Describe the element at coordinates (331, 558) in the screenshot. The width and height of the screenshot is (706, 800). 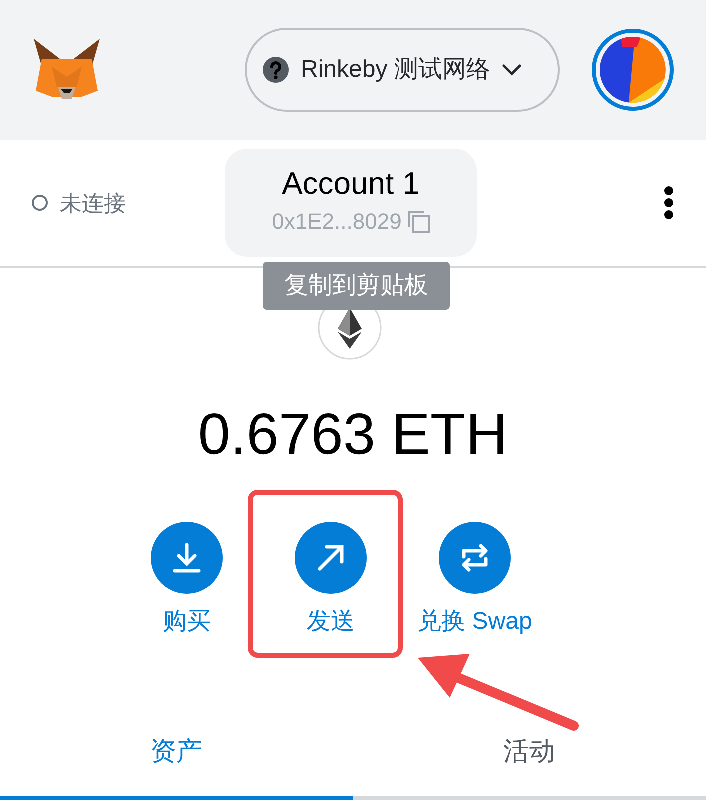
I see `arrow-icon` at that location.